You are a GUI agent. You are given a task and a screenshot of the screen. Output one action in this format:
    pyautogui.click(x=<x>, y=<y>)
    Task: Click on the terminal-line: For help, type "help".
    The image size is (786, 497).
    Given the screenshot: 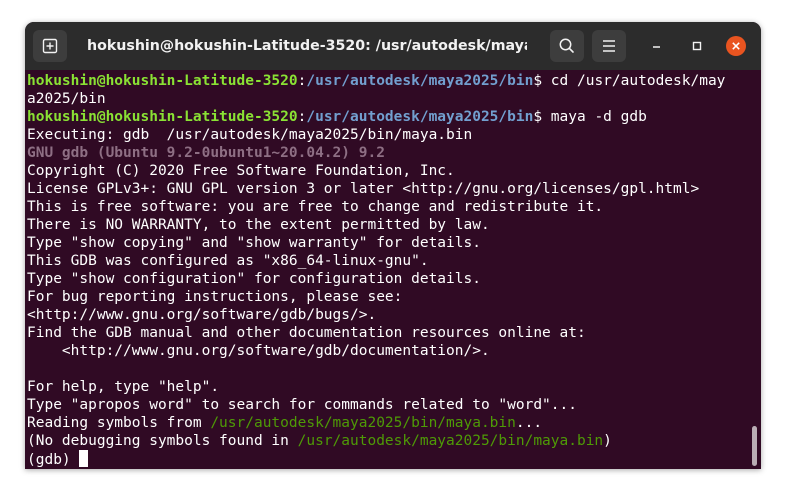 What is the action you would take?
    pyautogui.click(x=123, y=387)
    